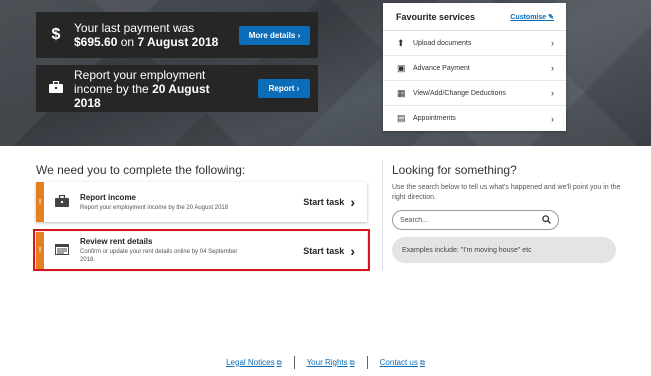  Describe the element at coordinates (474, 43) in the screenshot. I see `fav-item-upload-documents: ⬆ Upload documents ›` at that location.